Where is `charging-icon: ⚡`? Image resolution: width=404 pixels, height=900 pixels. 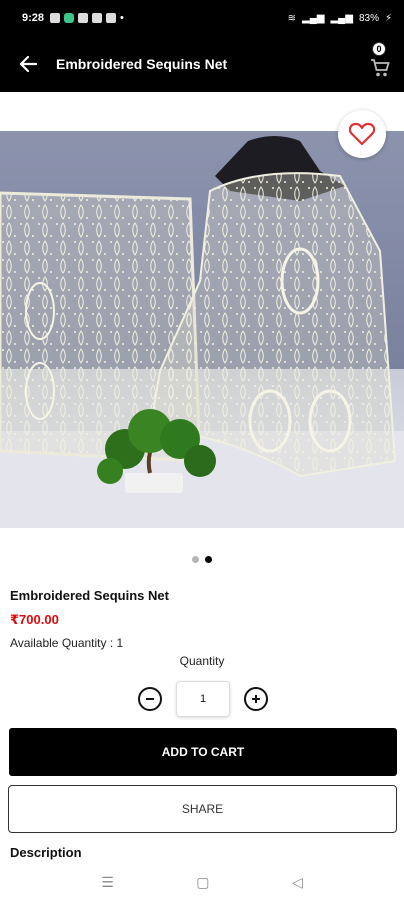
charging-icon: ⚡ is located at coordinates (388, 18).